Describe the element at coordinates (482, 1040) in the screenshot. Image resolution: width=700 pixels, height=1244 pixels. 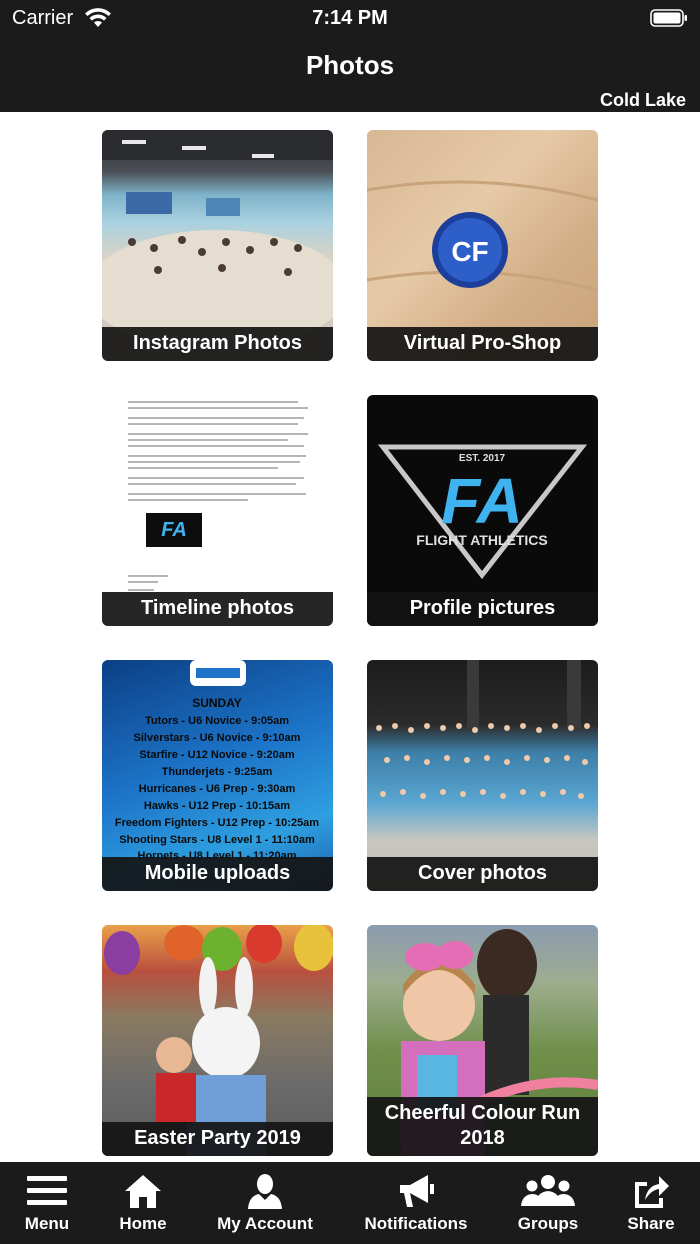
I see `album-cheerful-colour-run-2018: Cheerful Colour Run 2018` at that location.